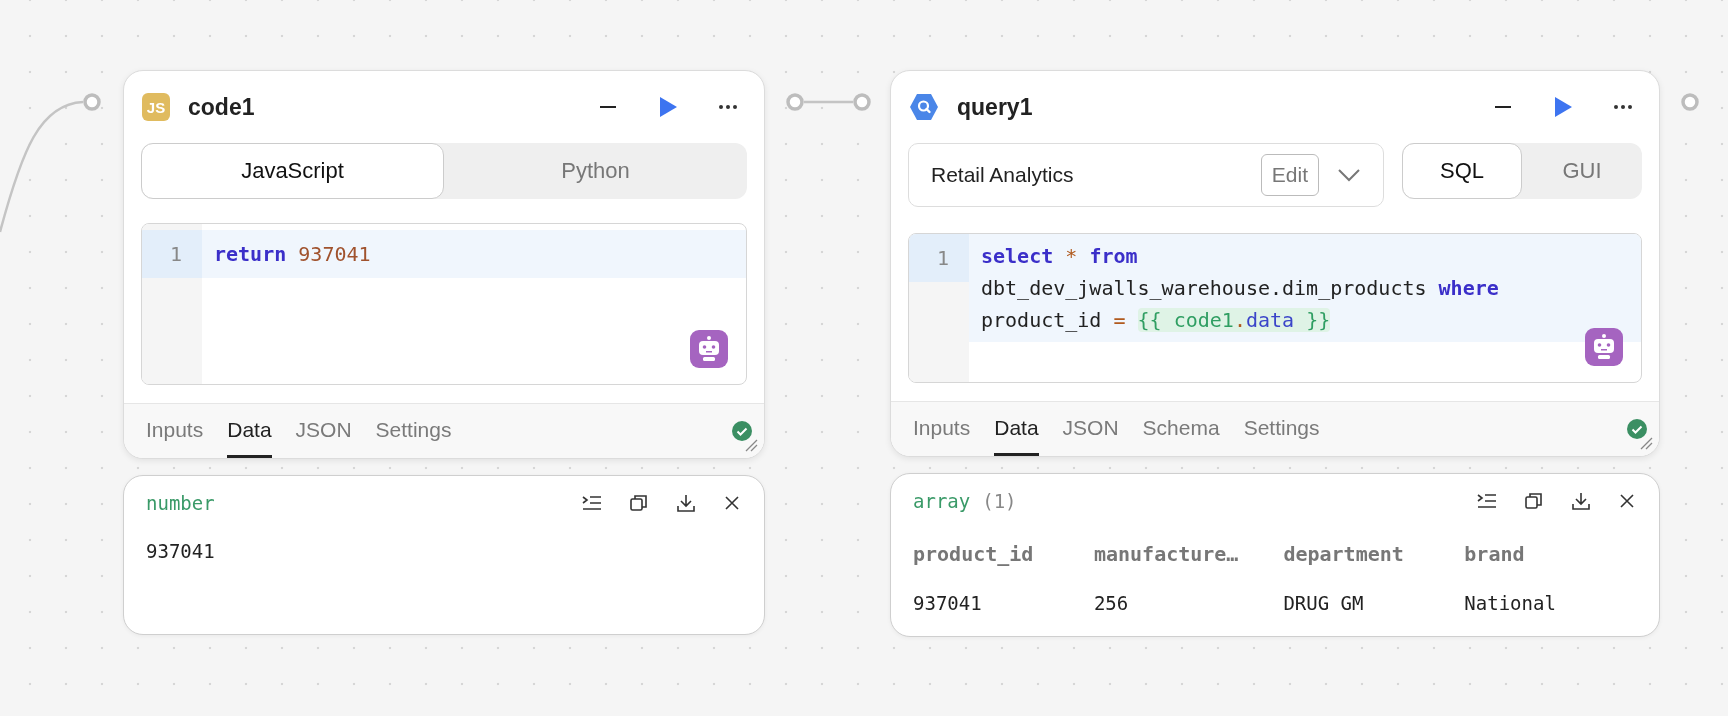 This screenshot has height=716, width=1728. I want to click on connection-line, so click(828, 102).